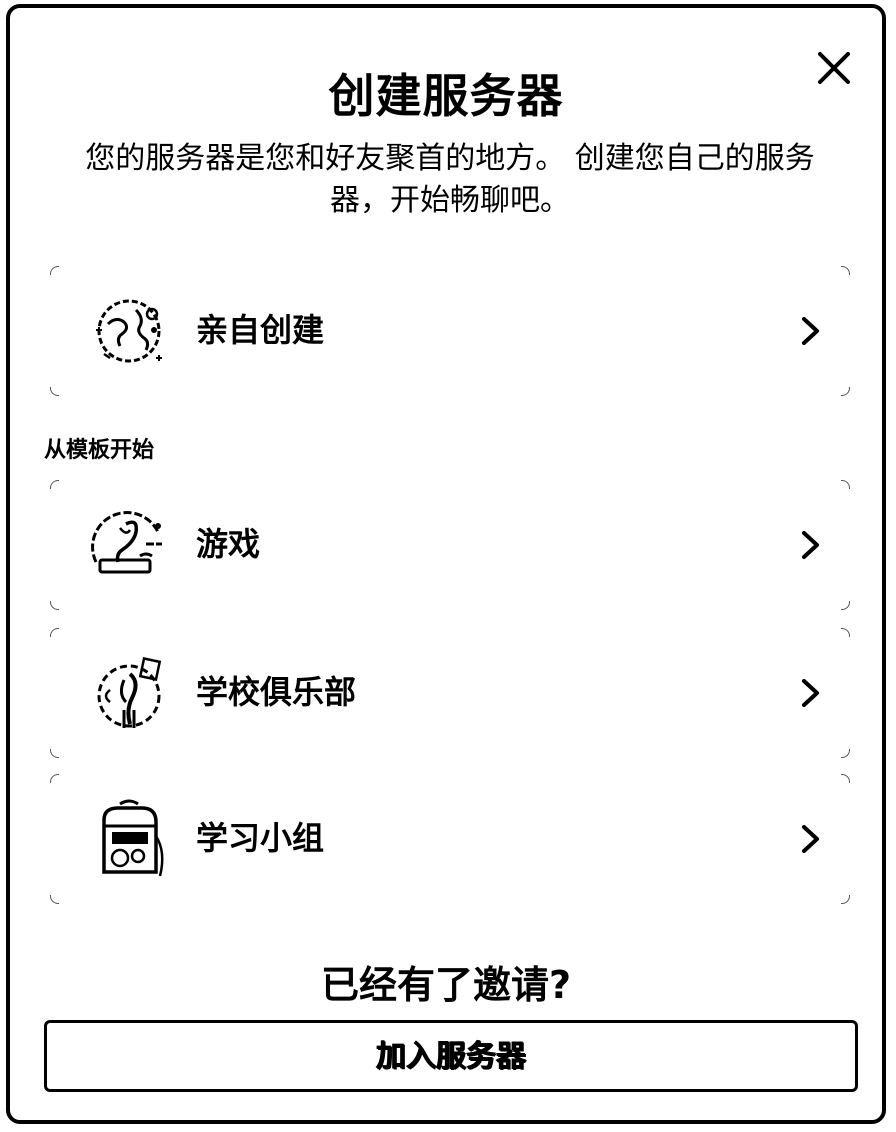 Image resolution: width=896 pixels, height=1132 pixels. Describe the element at coordinates (126, 542) in the screenshot. I see `gaming-icon` at that location.